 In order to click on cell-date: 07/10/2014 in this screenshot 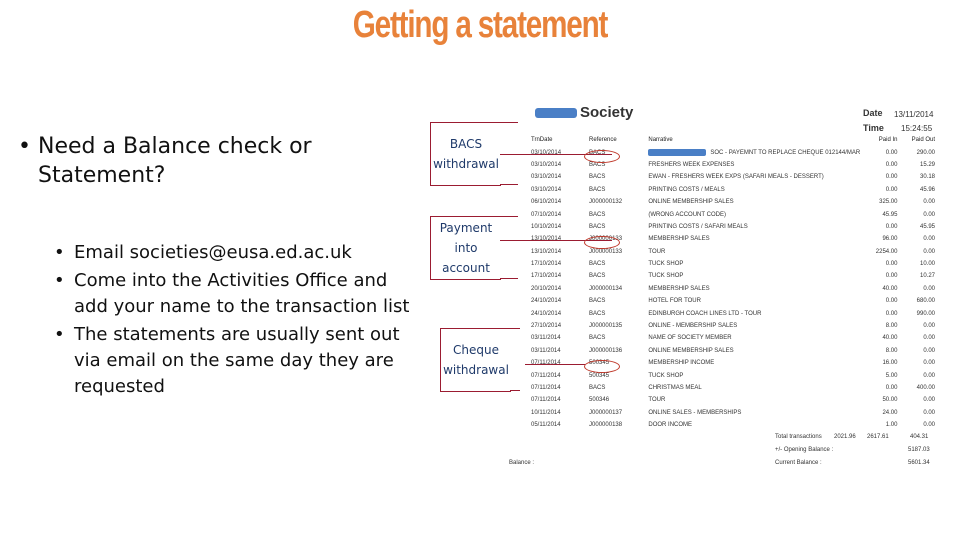, I will do `click(560, 214)`.